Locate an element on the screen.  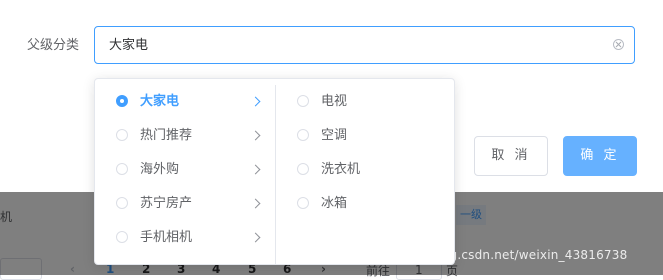
table-cell-fragment: 机 is located at coordinates (6, 217).